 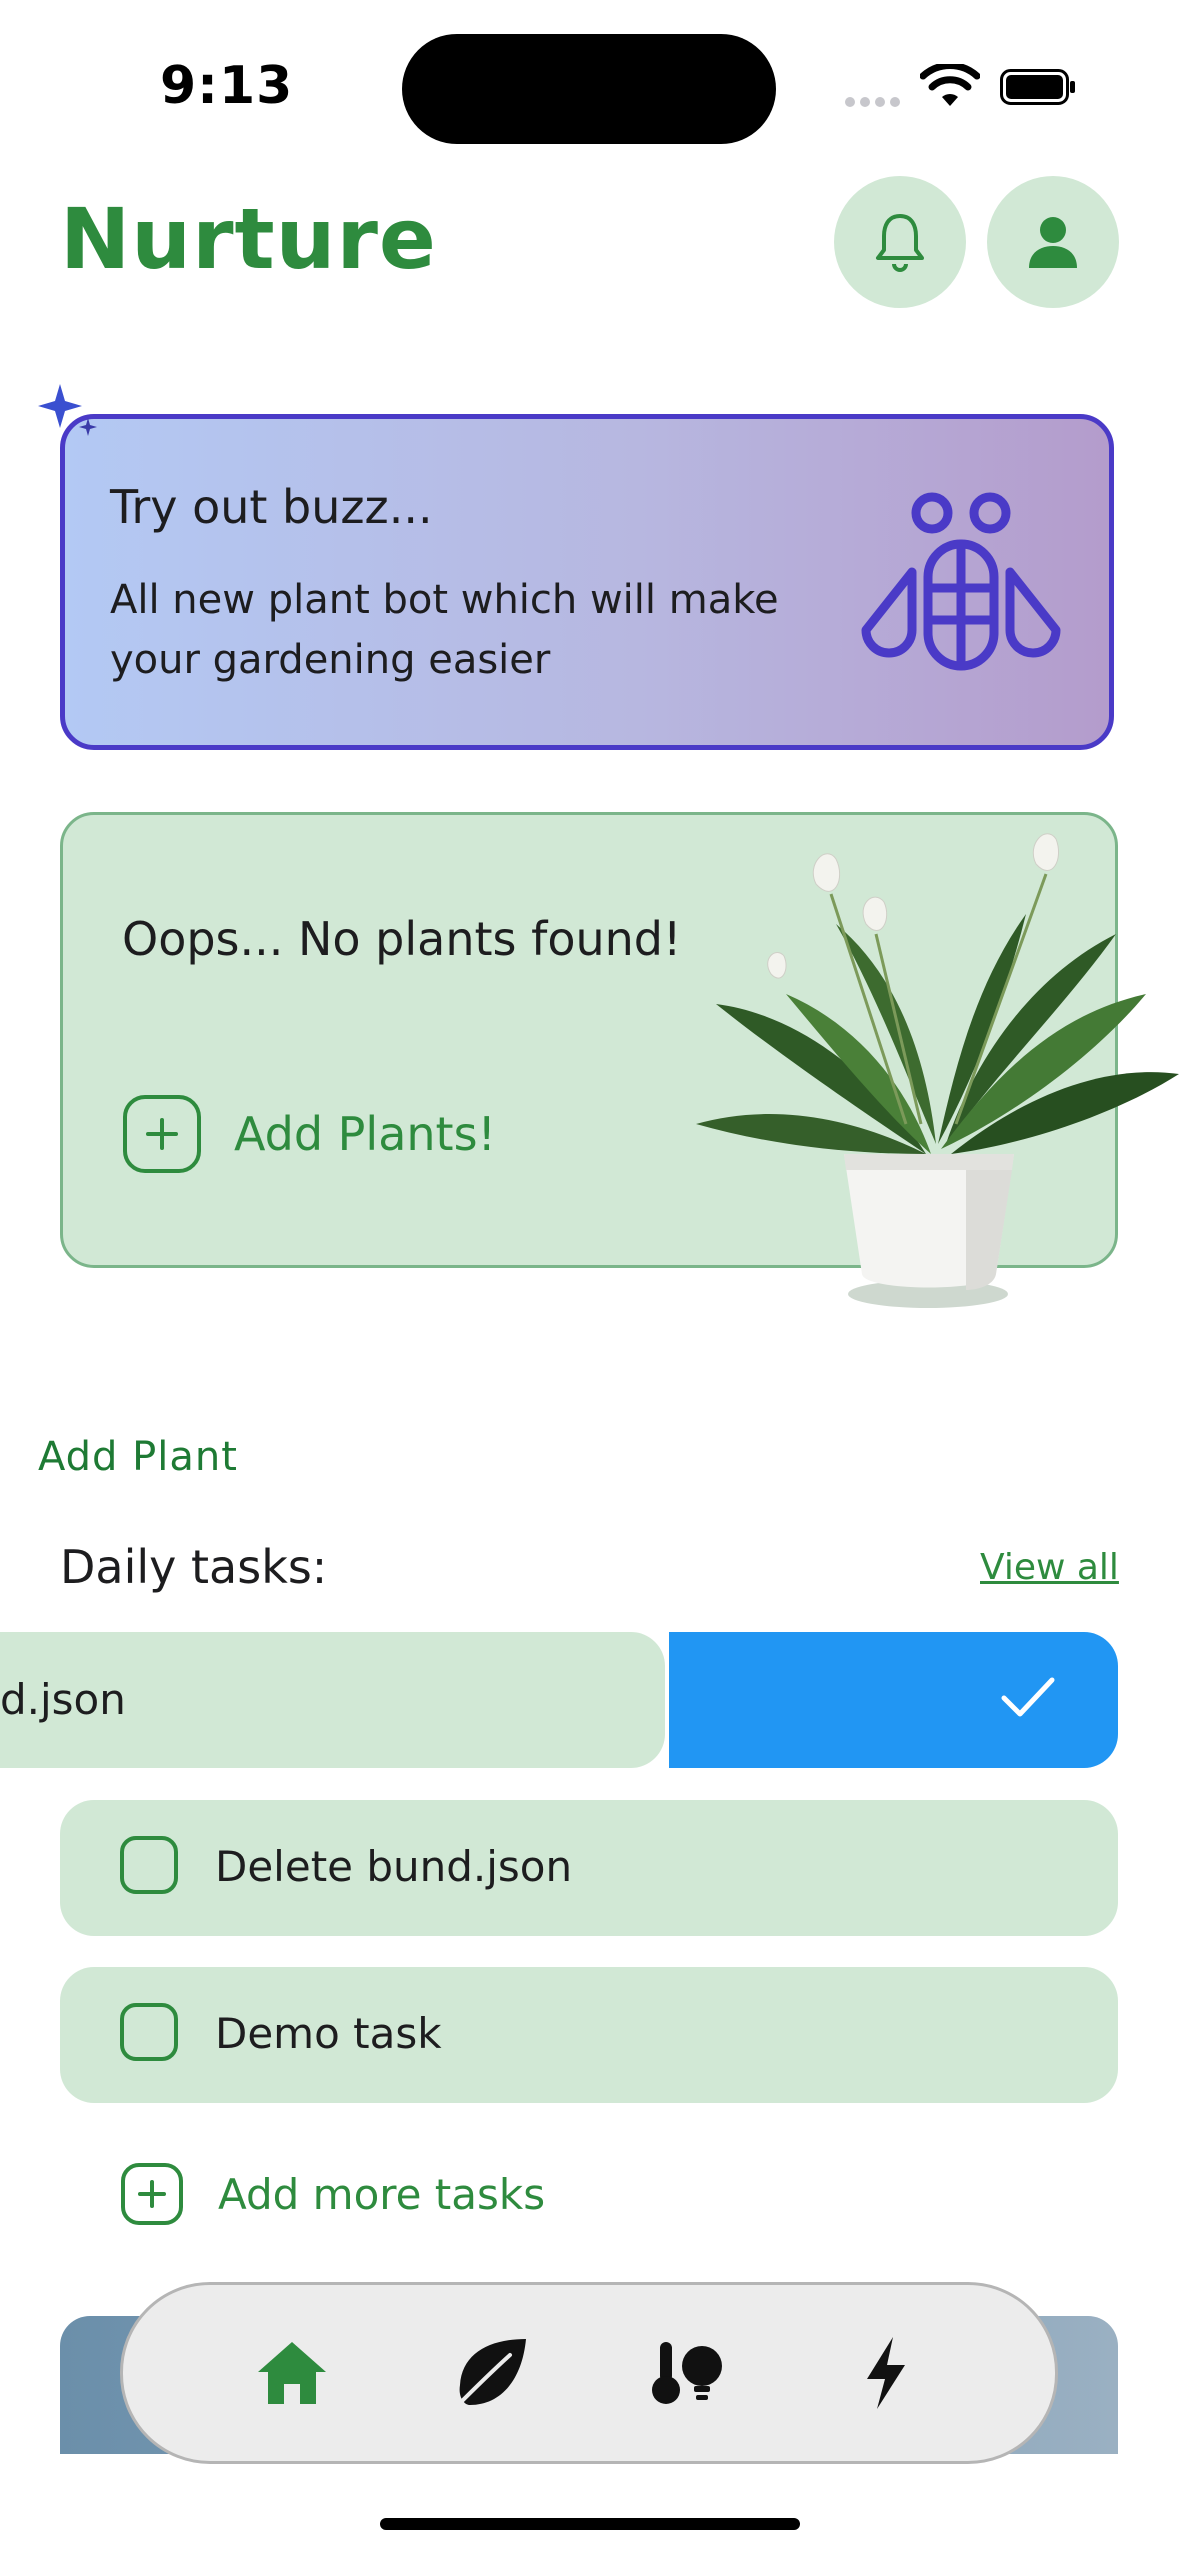 I want to click on dynamic-island, so click(x=589, y=89).